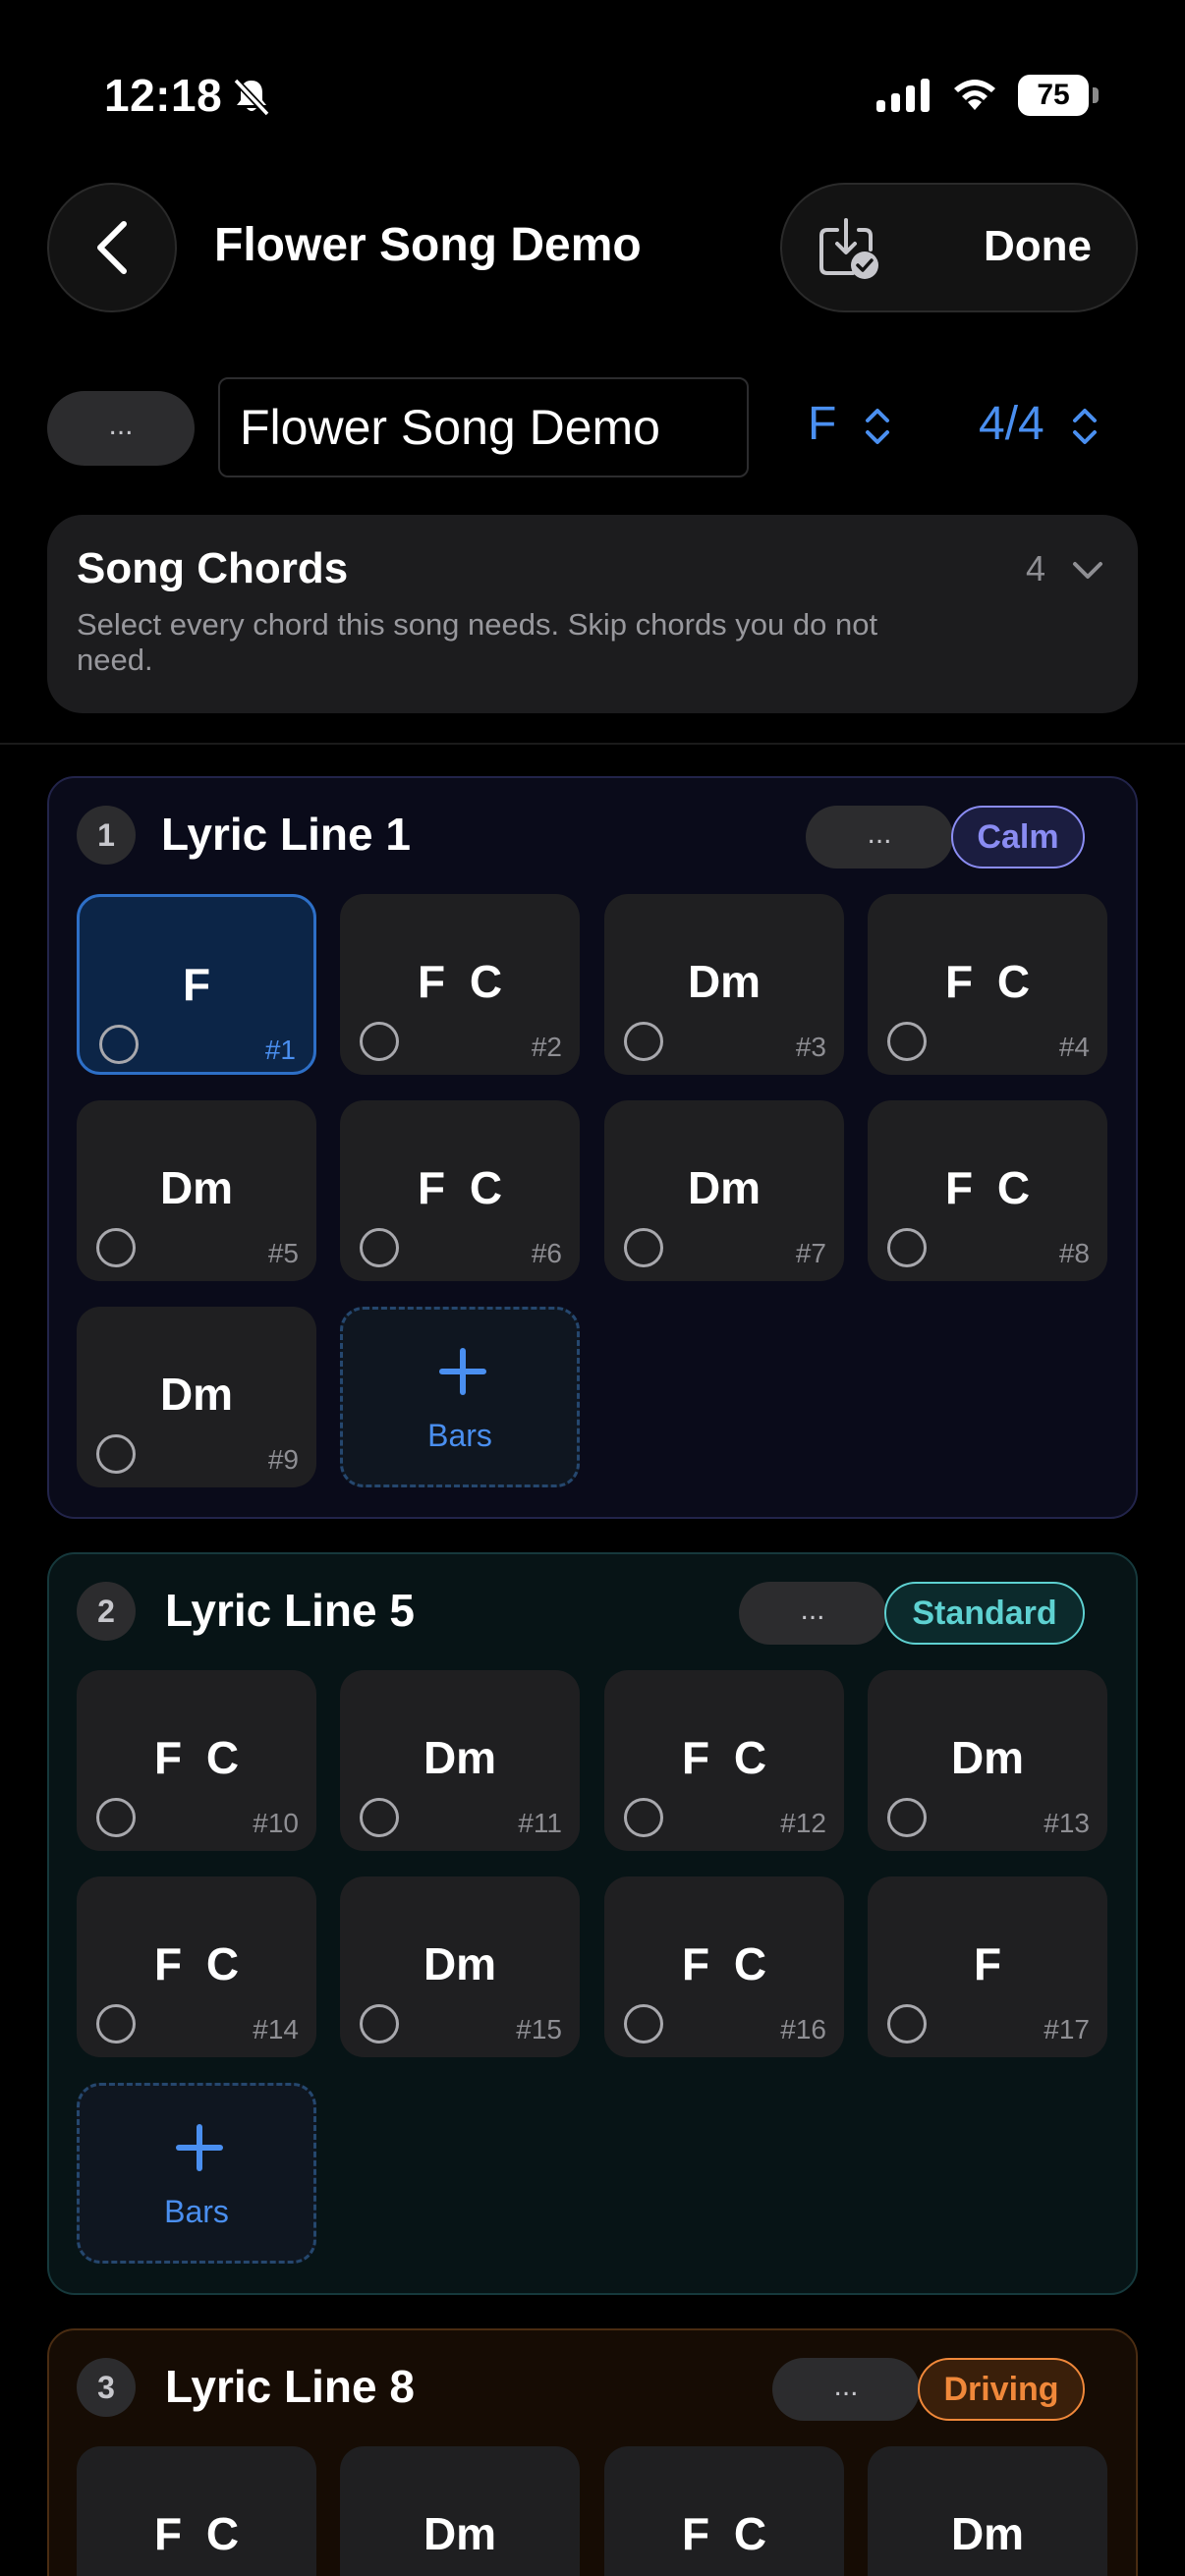  Describe the element at coordinates (1039, 424) in the screenshot. I see `time-signature-selector: 4/4` at that location.